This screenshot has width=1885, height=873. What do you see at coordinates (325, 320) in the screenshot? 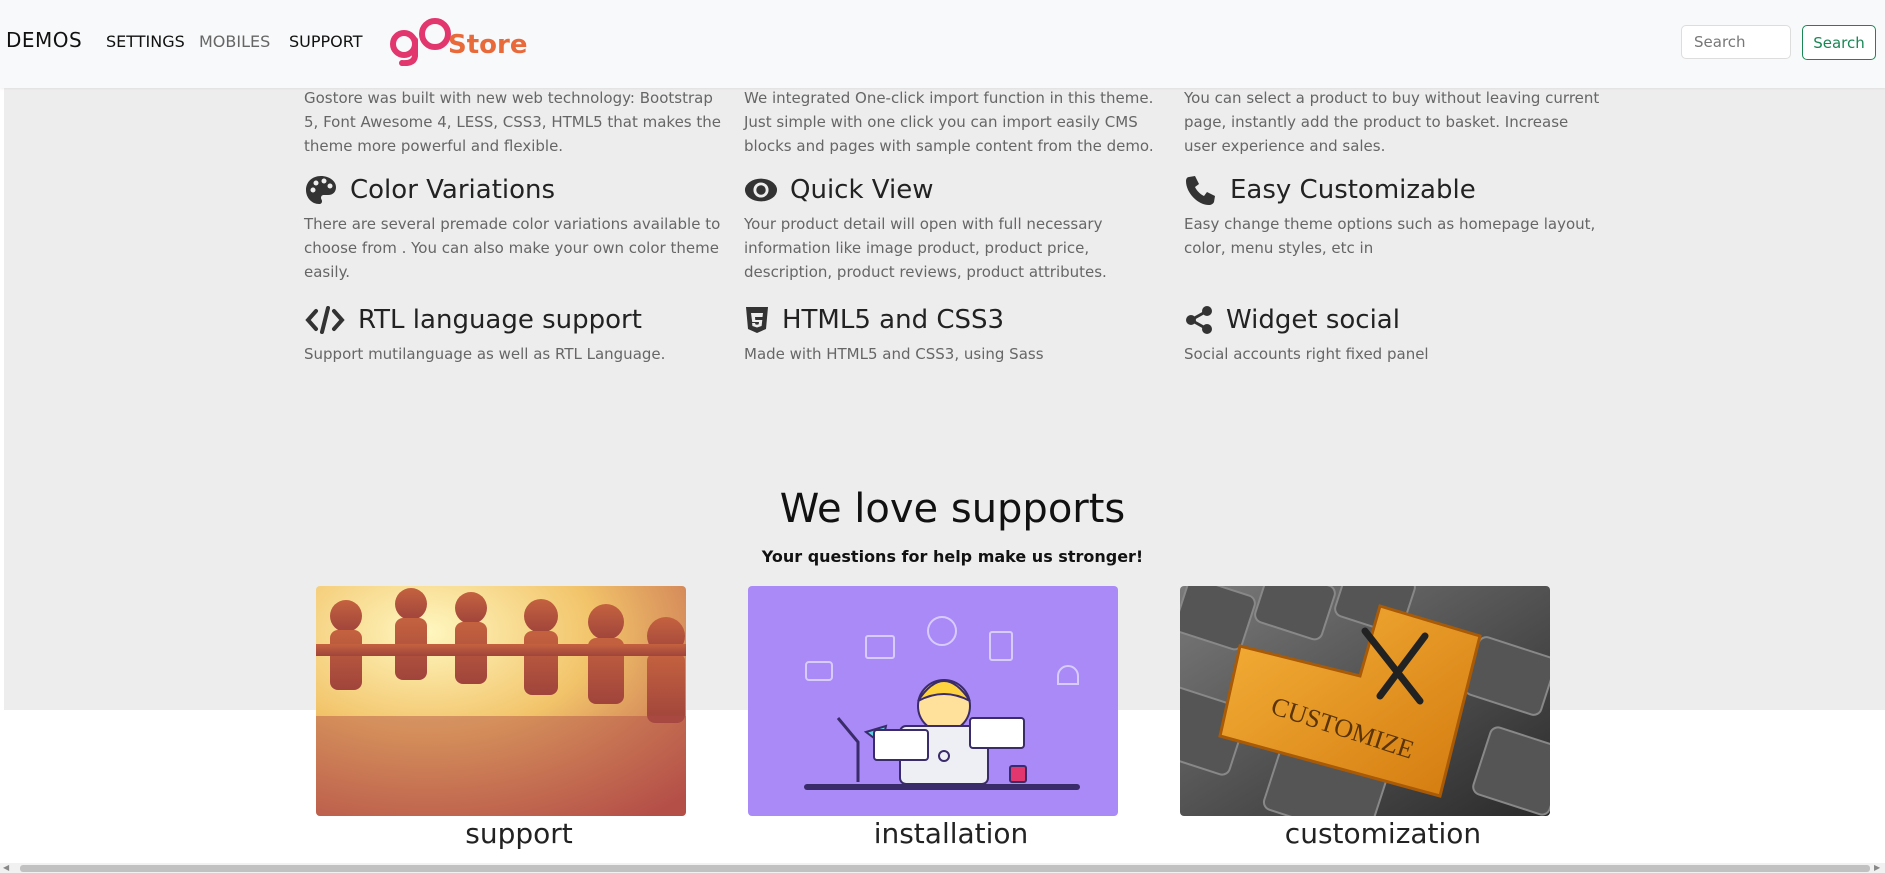
I see `code-icon` at bounding box center [325, 320].